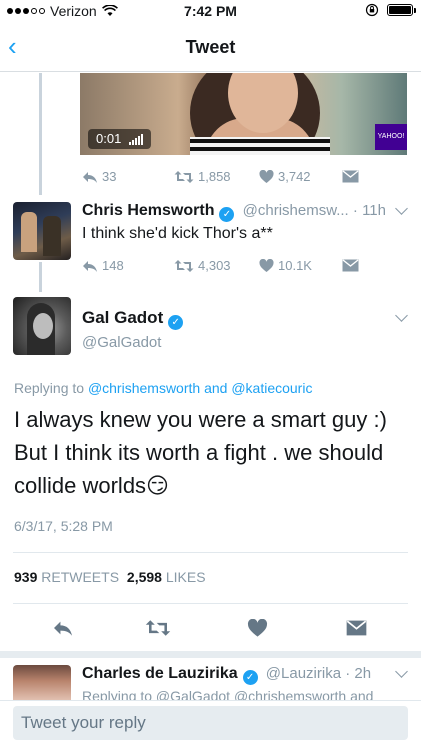 Image resolution: width=421 pixels, height=750 pixels. I want to click on main-tweet-author: Gal Gadot ✓ @GalGadot, so click(133, 329).